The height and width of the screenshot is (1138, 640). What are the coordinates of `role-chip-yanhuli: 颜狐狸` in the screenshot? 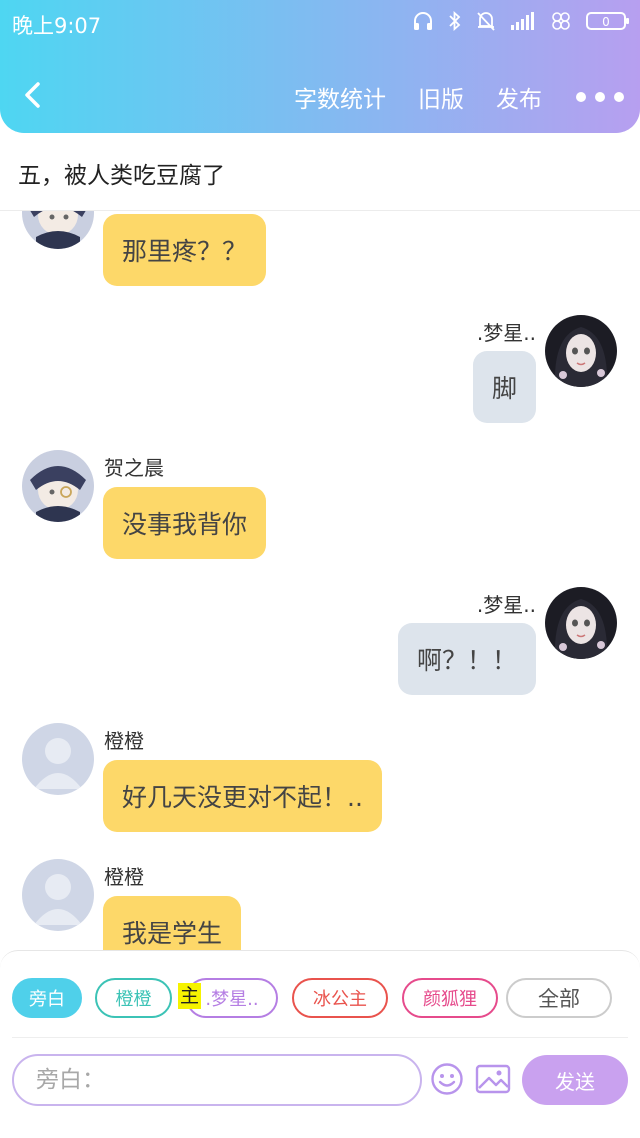 It's located at (450, 998).